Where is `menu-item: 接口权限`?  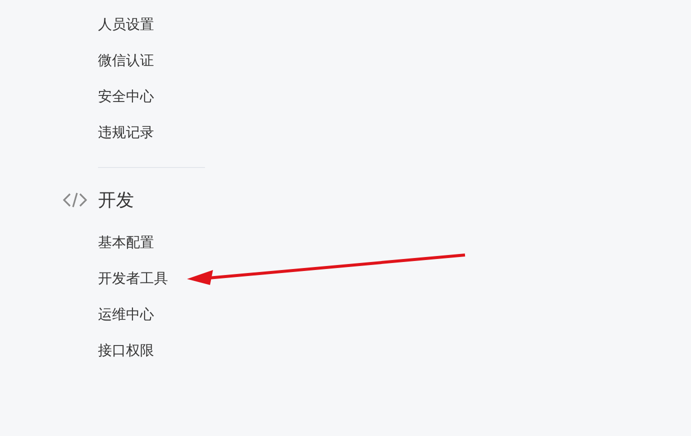
menu-item: 接口权限 is located at coordinates (126, 351).